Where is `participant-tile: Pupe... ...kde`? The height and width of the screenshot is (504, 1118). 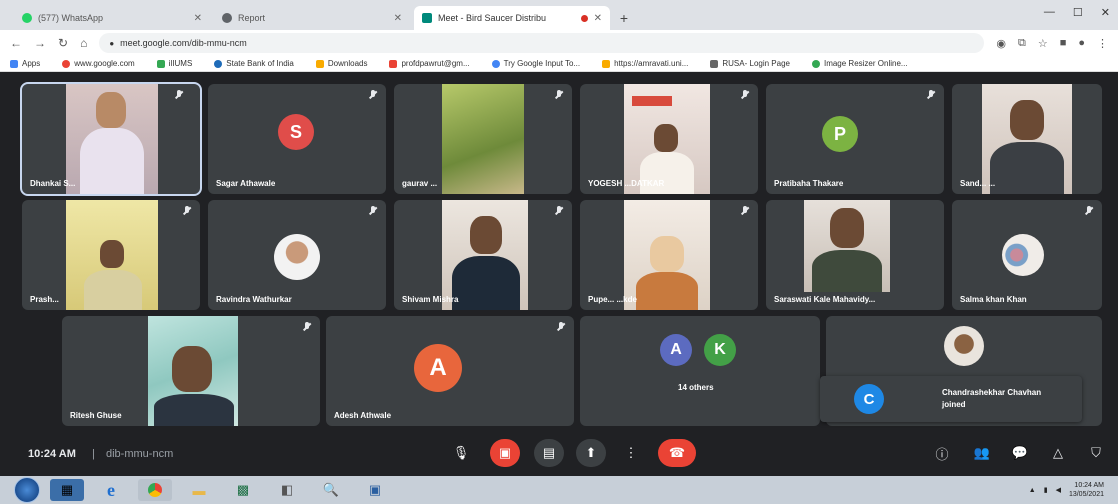 participant-tile: Pupe... ...kde is located at coordinates (669, 255).